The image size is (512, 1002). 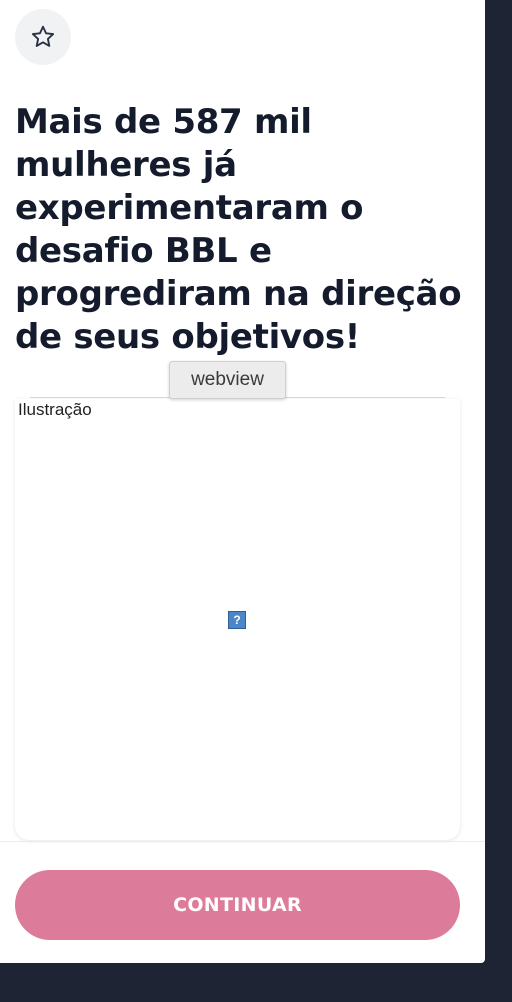 What do you see at coordinates (237, 905) in the screenshot?
I see `continue-button: CONTINUAR` at bounding box center [237, 905].